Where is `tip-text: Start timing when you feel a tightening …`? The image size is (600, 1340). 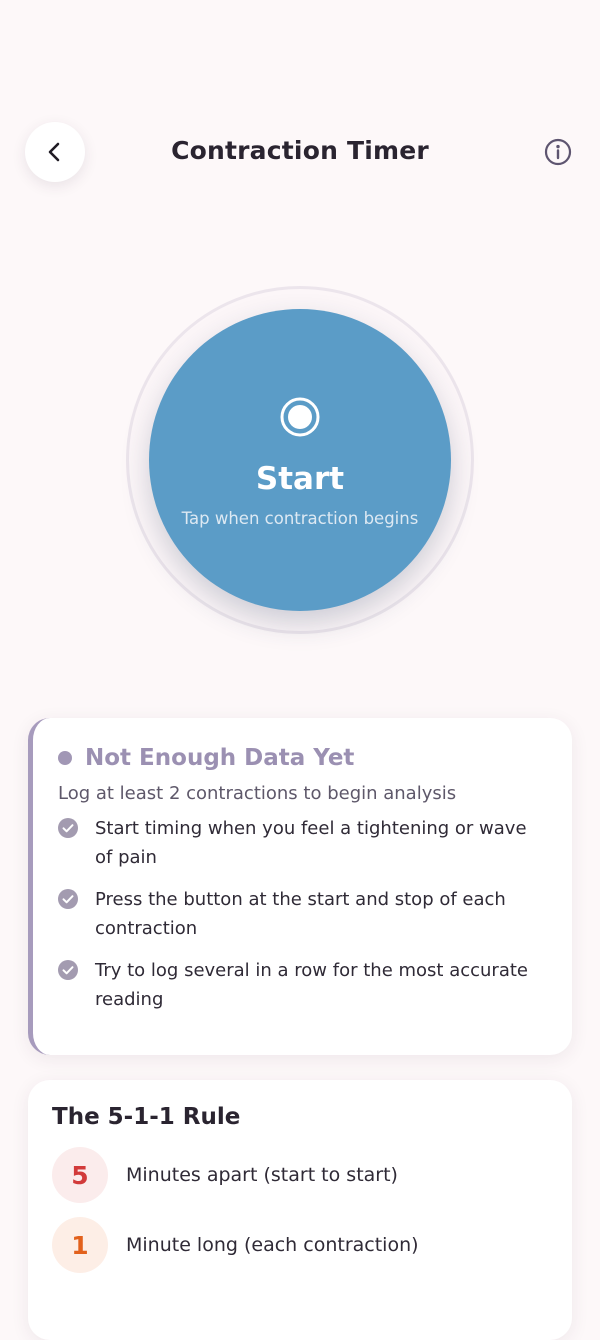
tip-text: Start timing when you feel a tightening … is located at coordinates (311, 843).